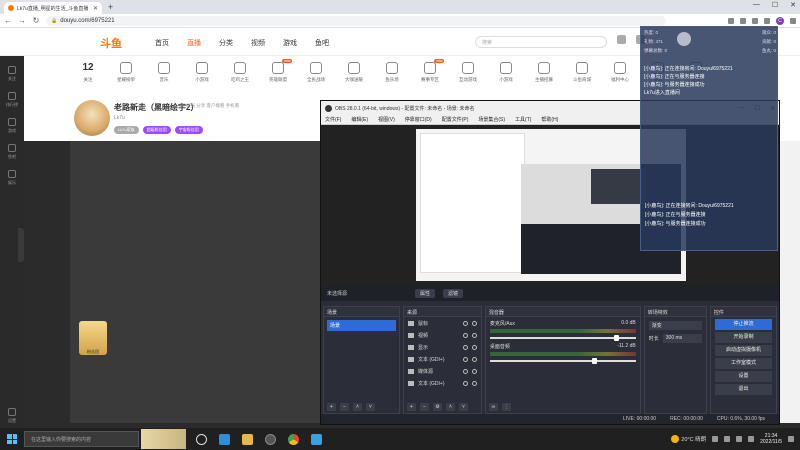  Describe the element at coordinates (418, 119) in the screenshot. I see `menu-item: 停靠窗口(D)` at that location.